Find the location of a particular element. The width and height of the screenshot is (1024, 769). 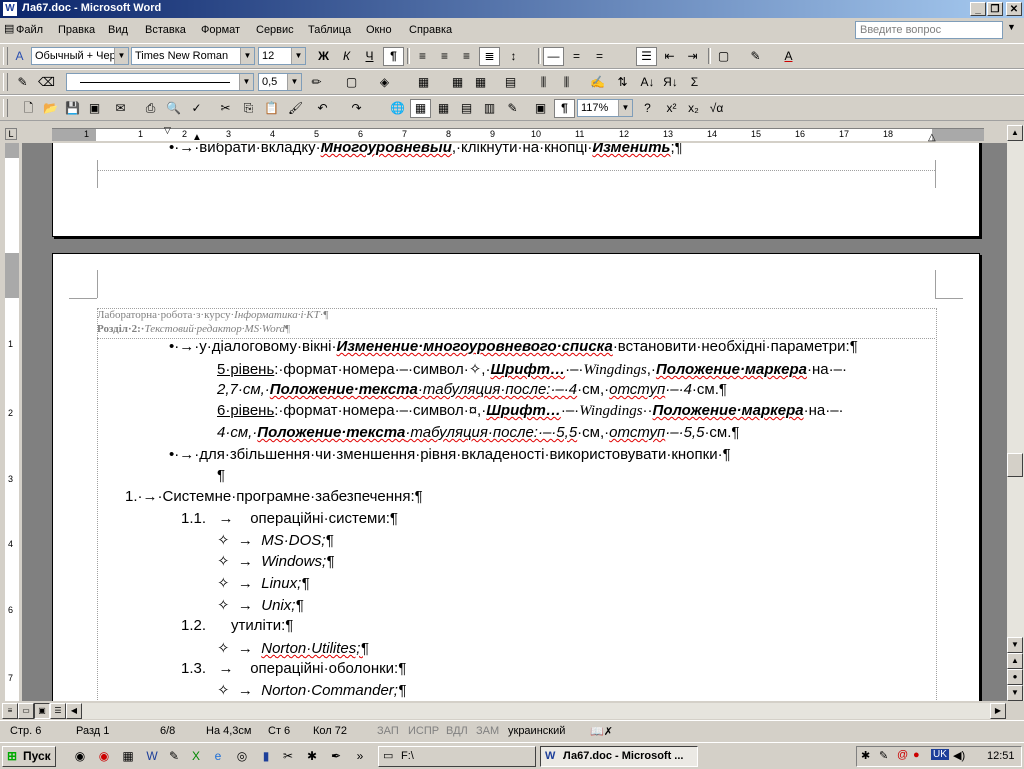

horizontal-scroll-track is located at coordinates (536, 711).